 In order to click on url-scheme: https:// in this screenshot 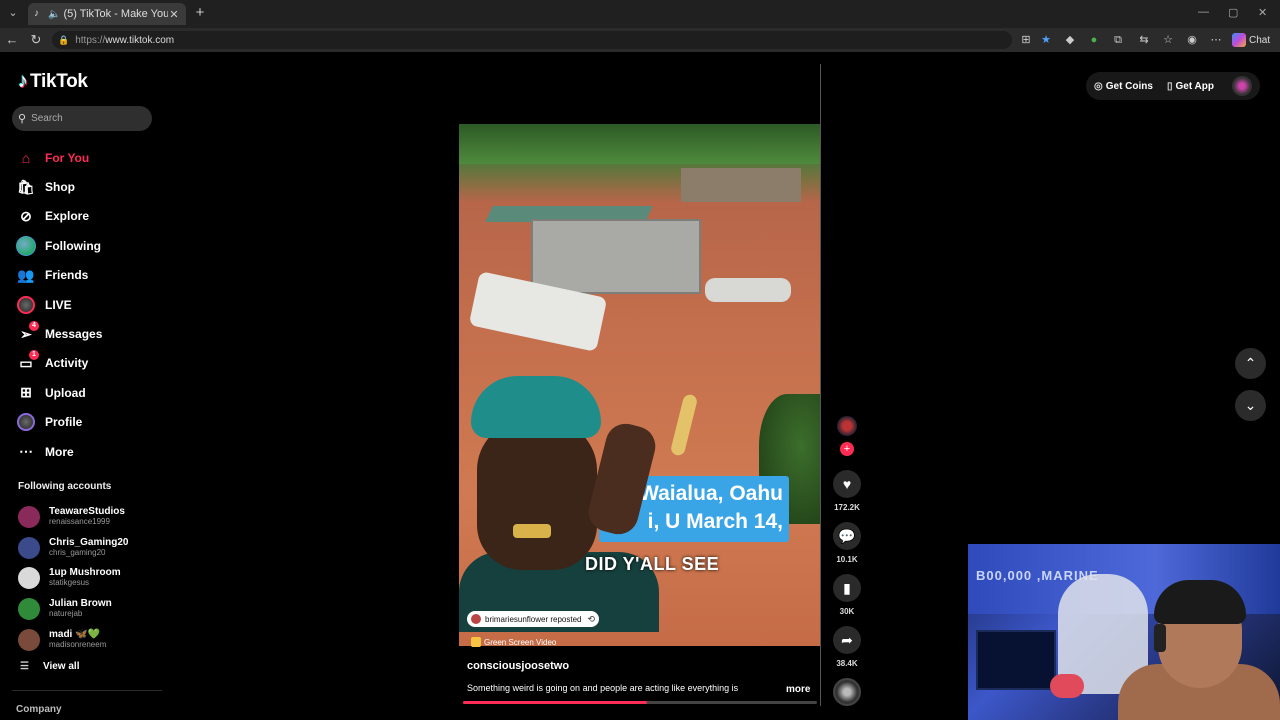, I will do `click(90, 40)`.